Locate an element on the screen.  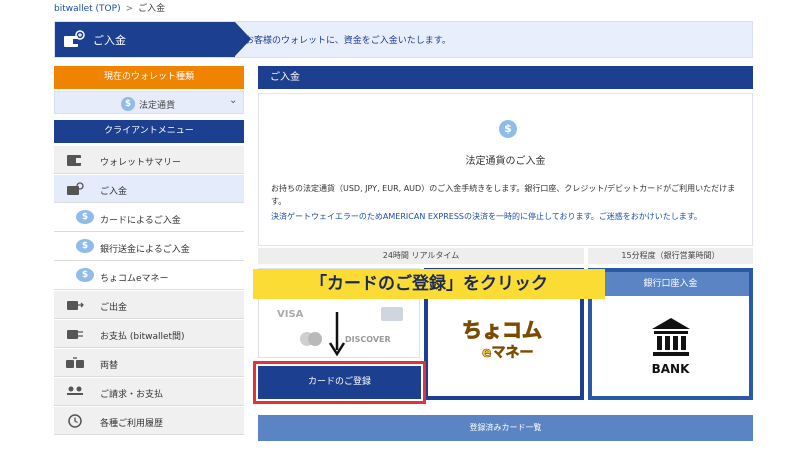
sidebar-item-payment: お支払 (bitwallet間) is located at coordinates (149, 334).